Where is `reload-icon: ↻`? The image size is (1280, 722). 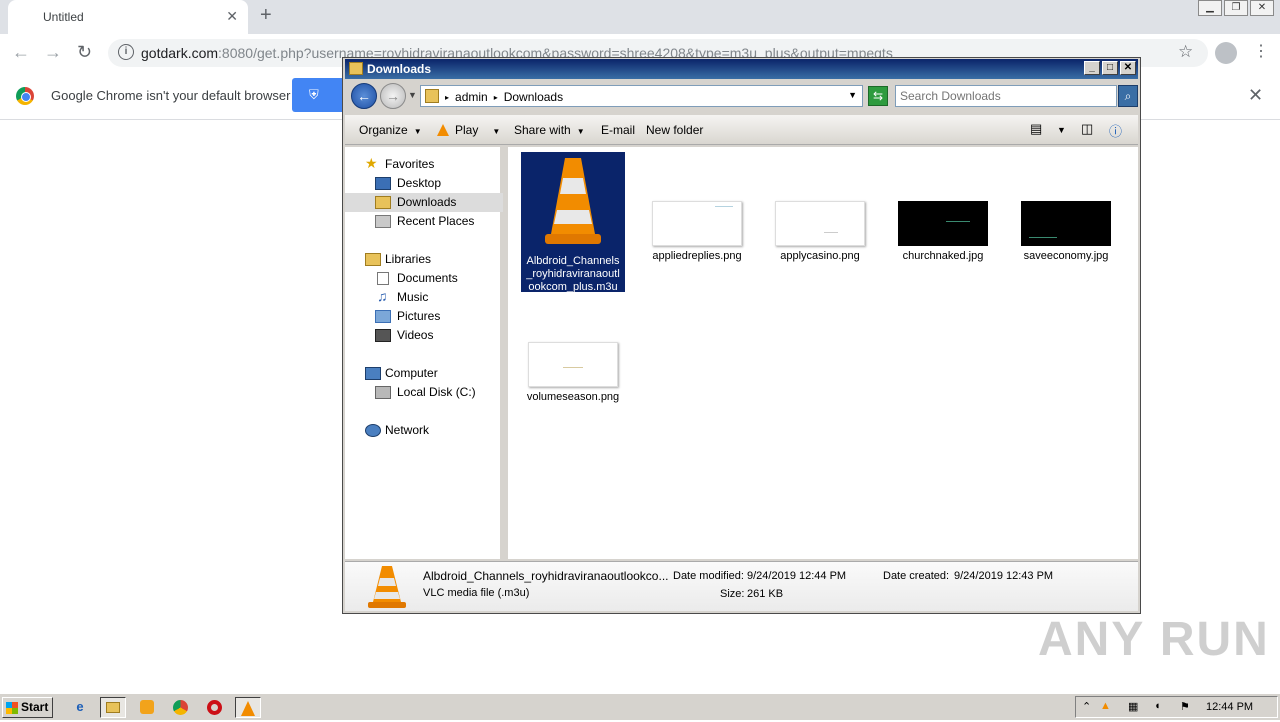 reload-icon: ↻ is located at coordinates (84, 52).